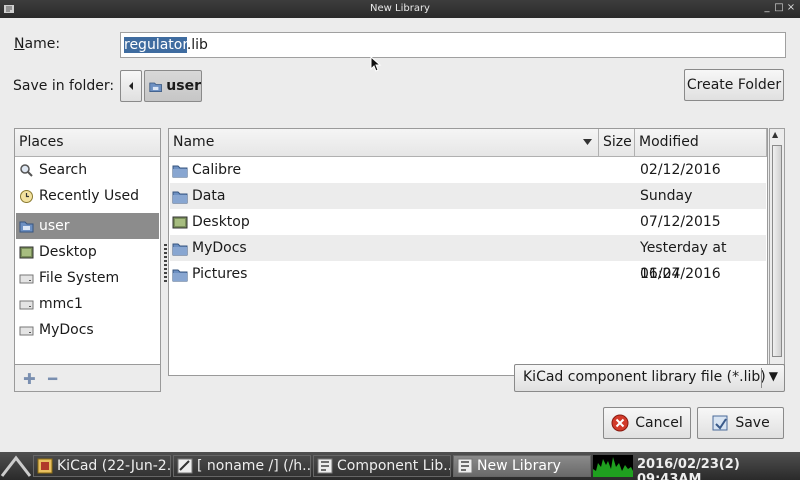 The image size is (800, 480). What do you see at coordinates (779, 8) in the screenshot?
I see `maximize-button: □` at bounding box center [779, 8].